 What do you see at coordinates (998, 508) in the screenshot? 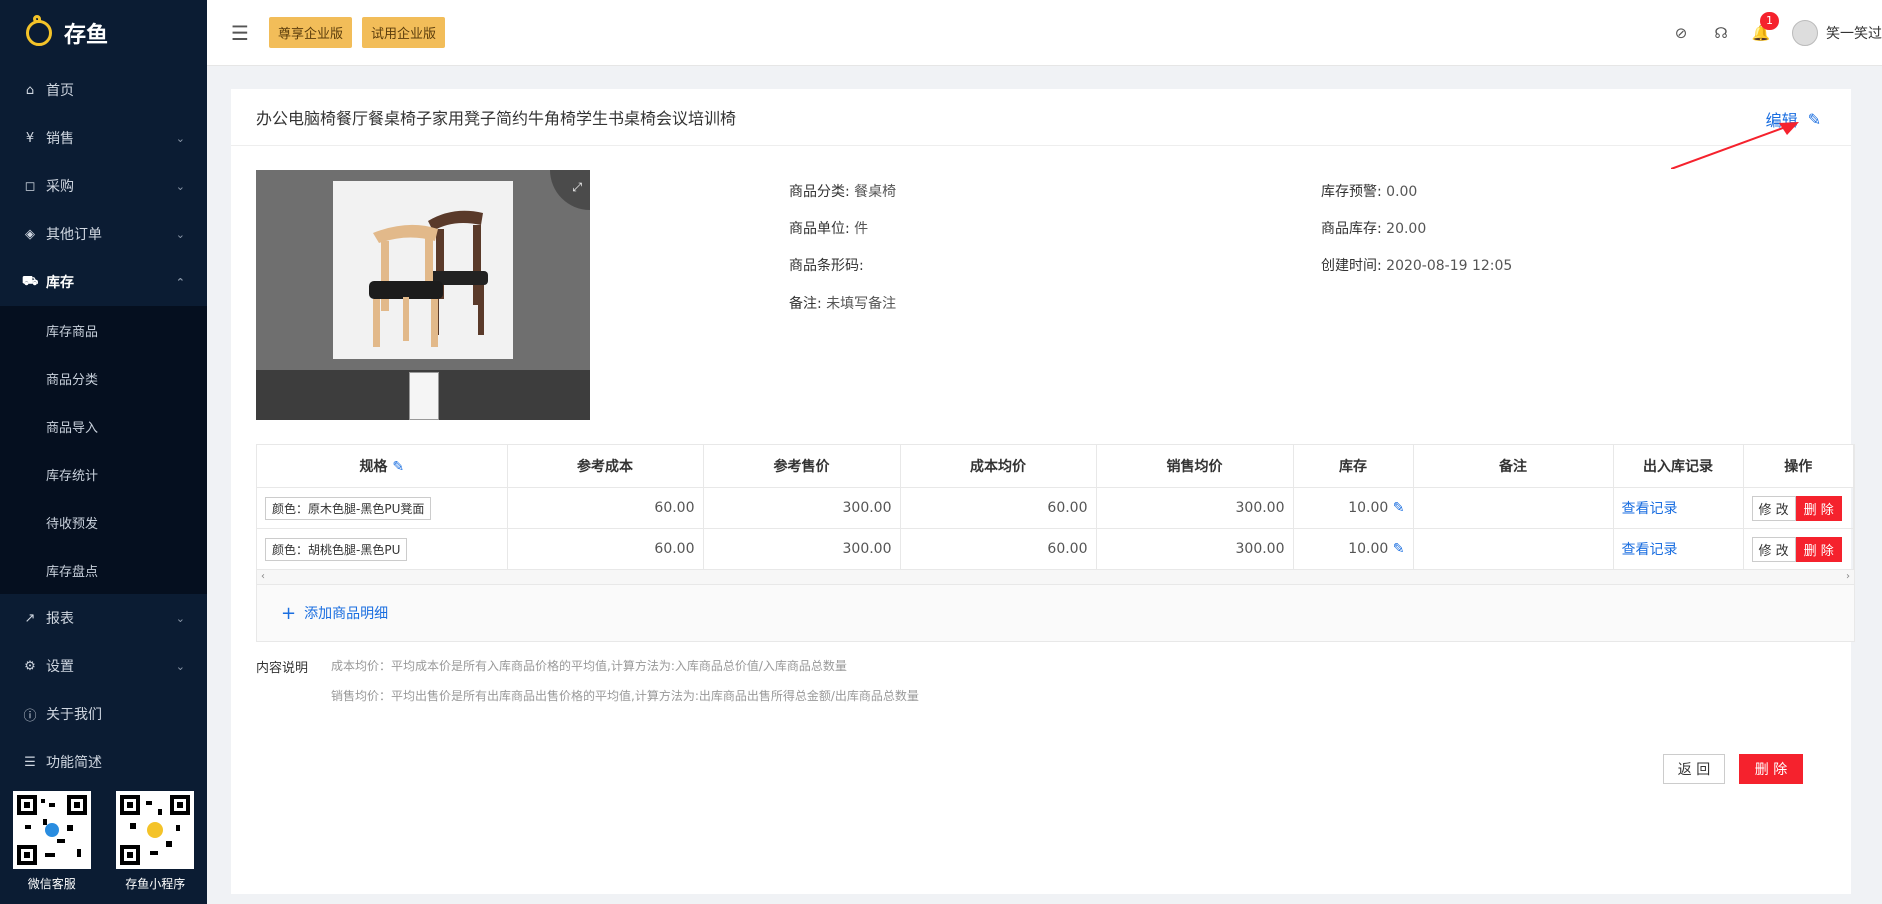
I see `avg-cost-cell: 60.00` at bounding box center [998, 508].